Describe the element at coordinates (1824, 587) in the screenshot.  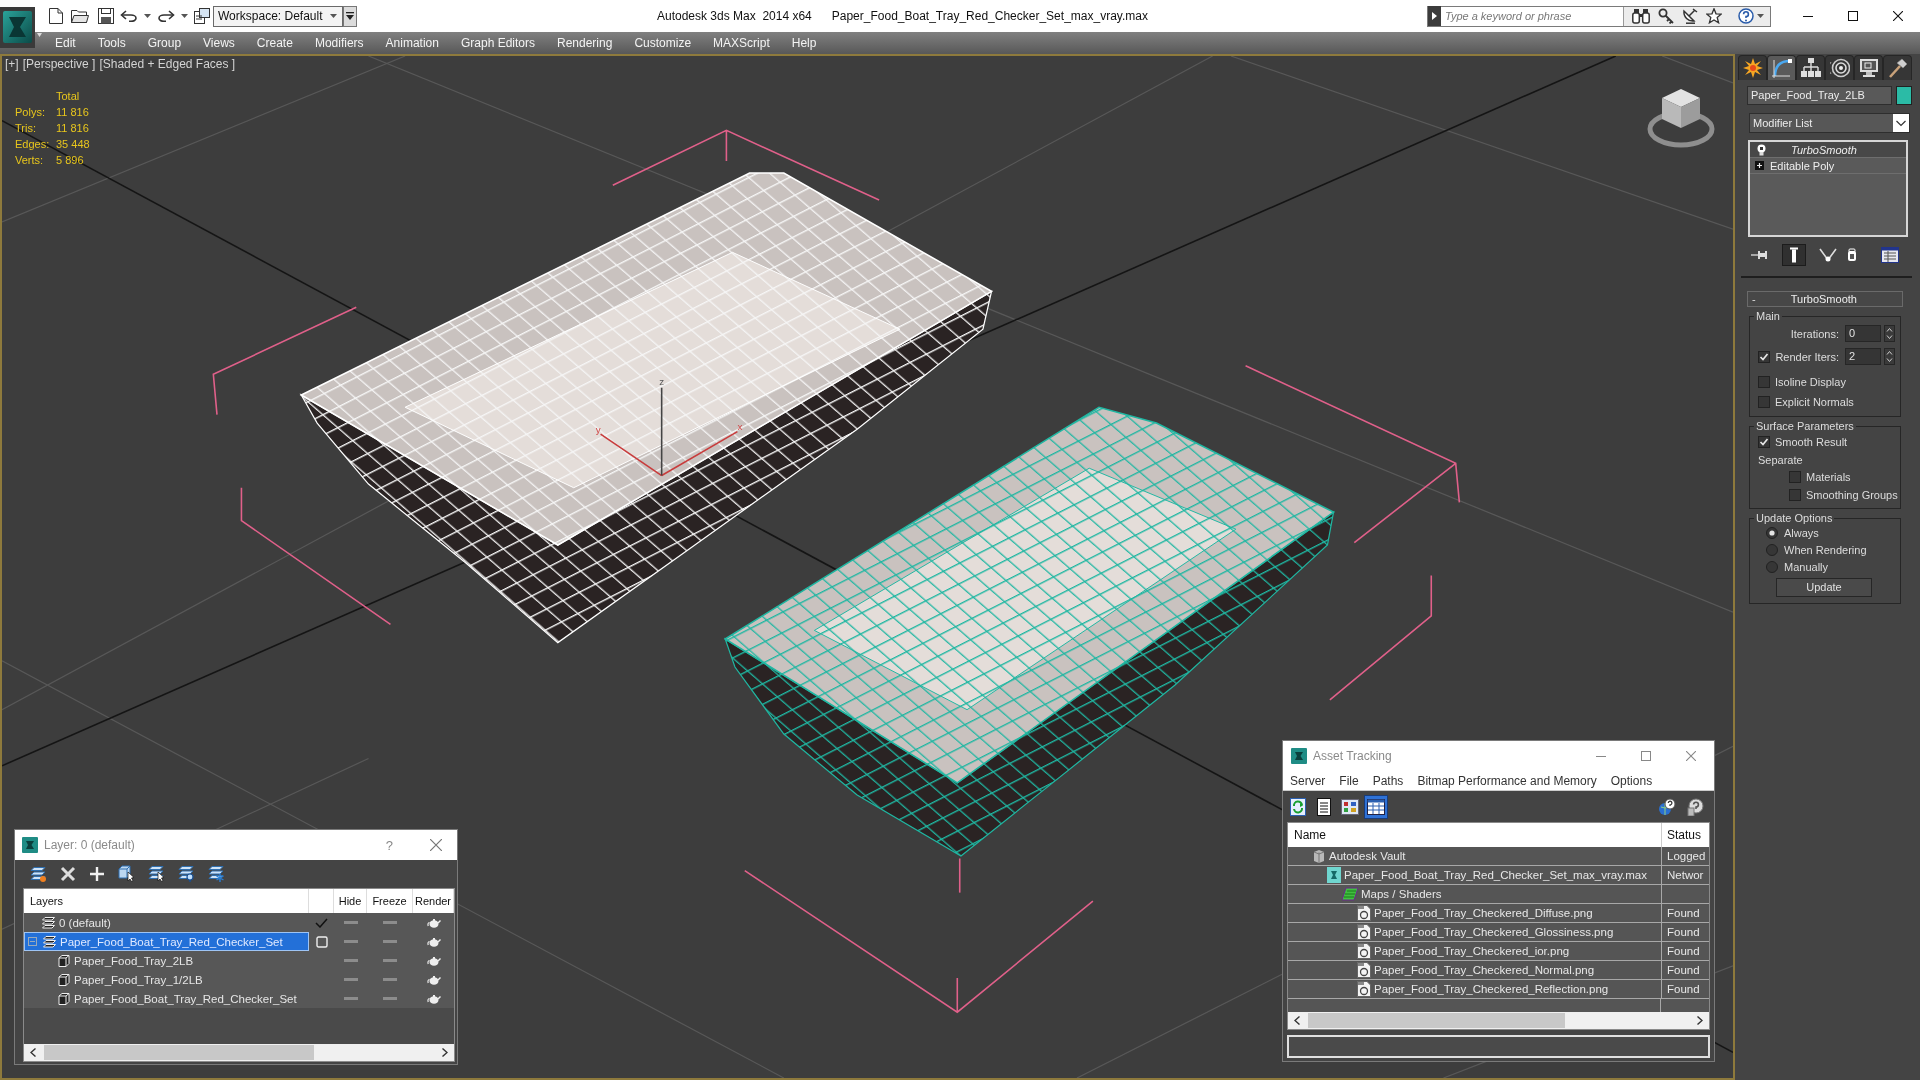
I see `update-button: Update` at that location.